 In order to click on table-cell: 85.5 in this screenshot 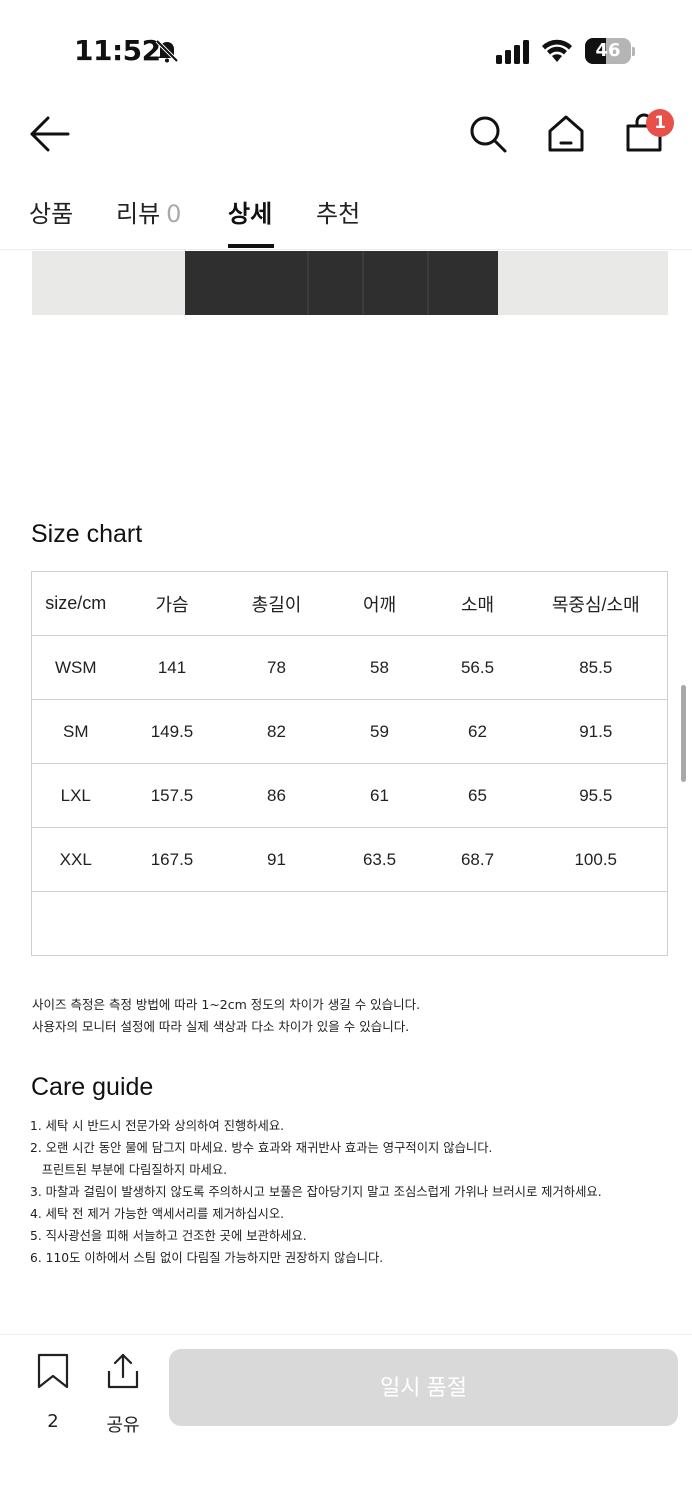, I will do `click(596, 667)`.